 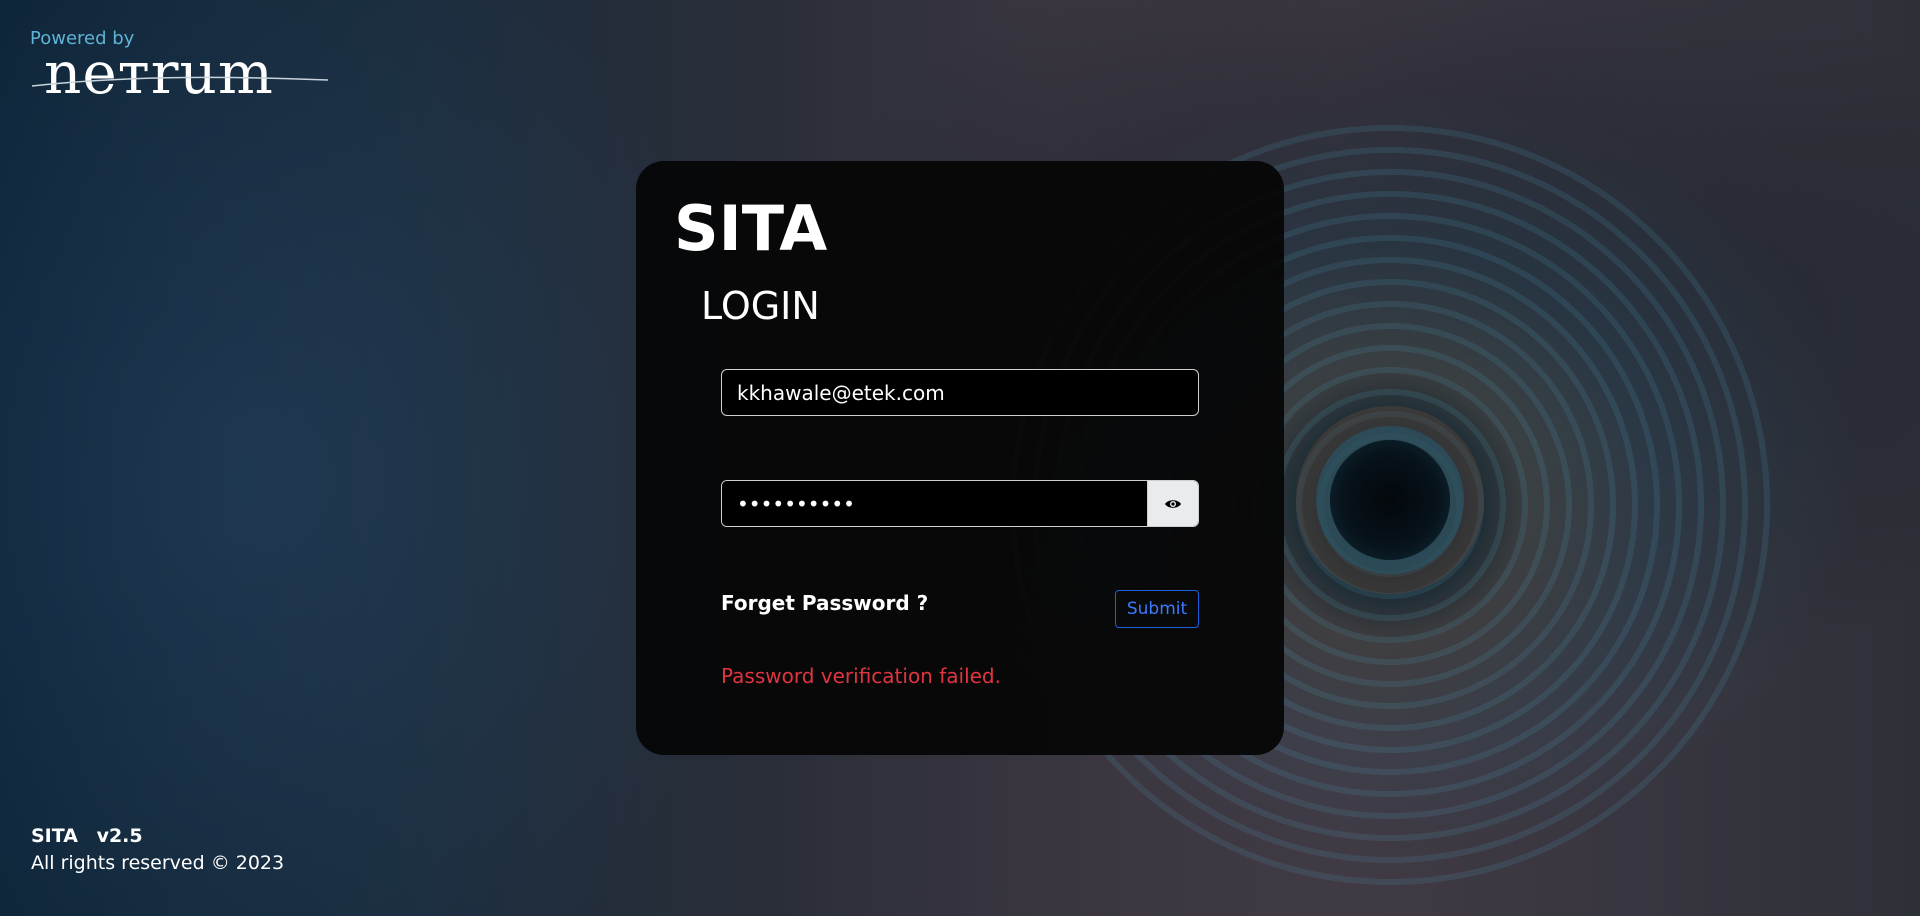 What do you see at coordinates (824, 603) in the screenshot?
I see `forgot-password-link: Forget Password ?` at bounding box center [824, 603].